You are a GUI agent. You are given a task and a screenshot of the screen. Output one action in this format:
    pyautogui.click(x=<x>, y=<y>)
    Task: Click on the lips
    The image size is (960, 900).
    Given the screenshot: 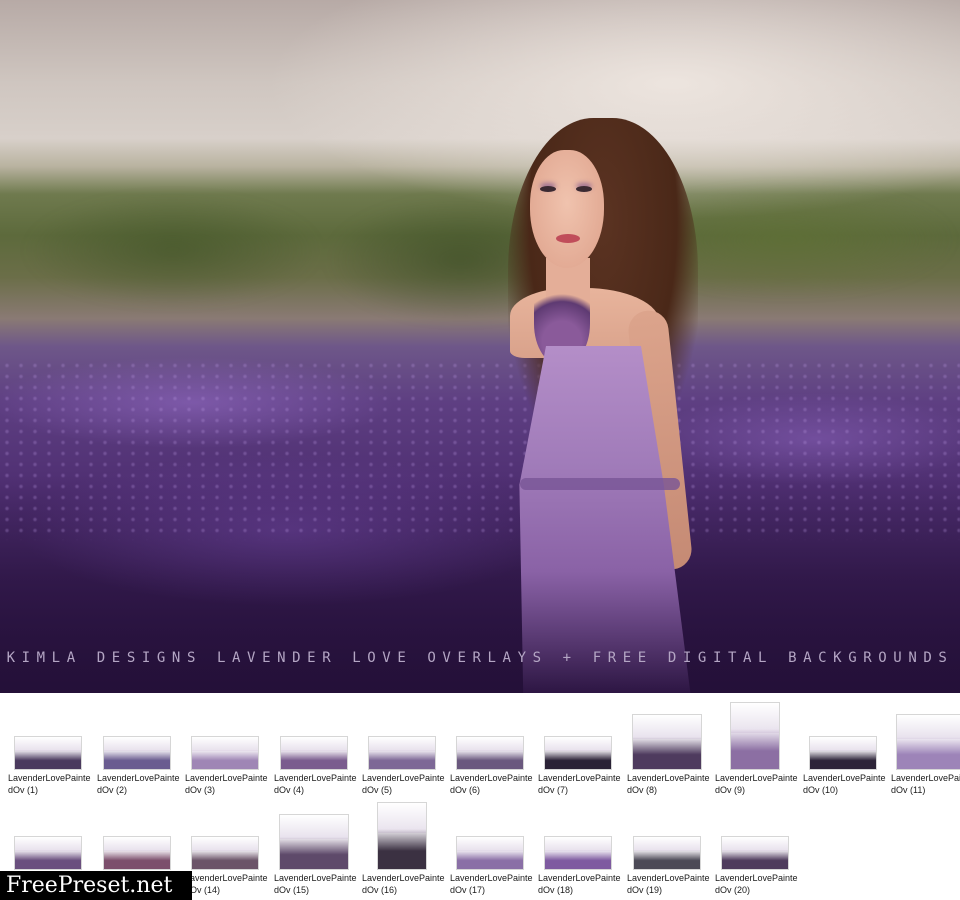 What is the action you would take?
    pyautogui.click(x=568, y=238)
    